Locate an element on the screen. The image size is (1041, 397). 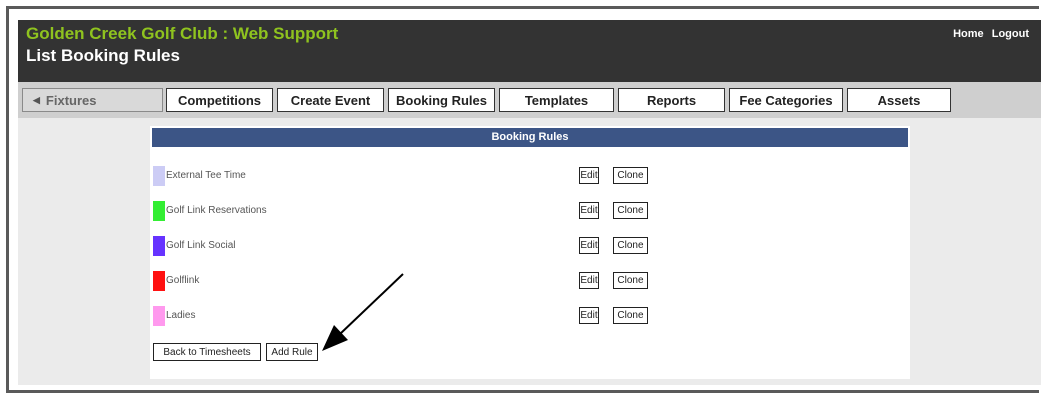
rule-row: Ladies Edit Clone is located at coordinates (530, 317).